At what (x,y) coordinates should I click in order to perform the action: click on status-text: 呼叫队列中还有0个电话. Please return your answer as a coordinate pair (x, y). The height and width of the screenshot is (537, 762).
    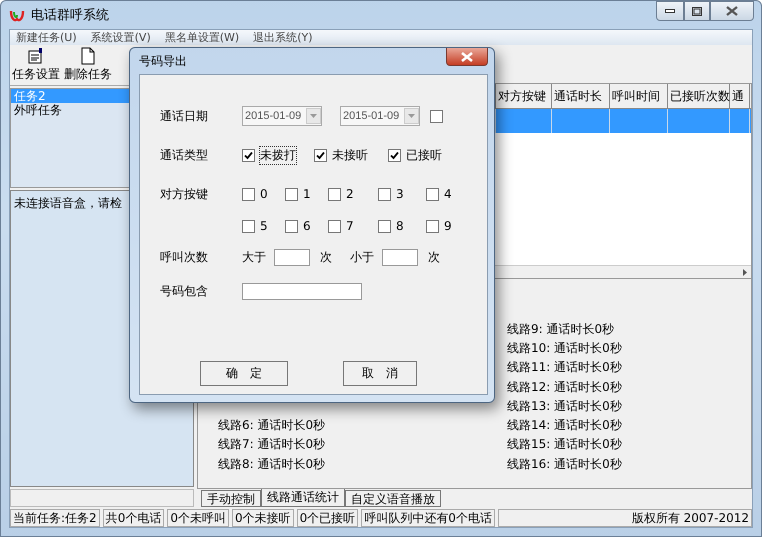
    Looking at the image, I should click on (428, 518).